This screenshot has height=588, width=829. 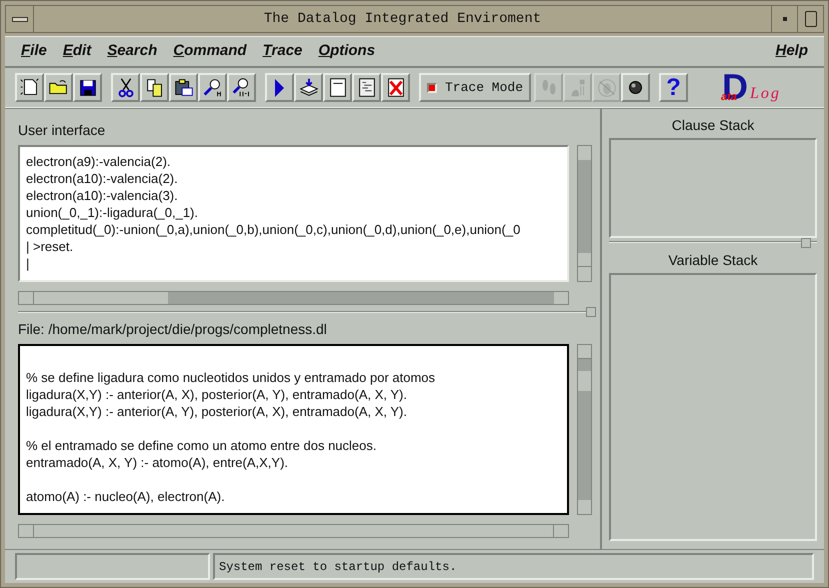 What do you see at coordinates (28, 263) in the screenshot?
I see `console-line: |` at bounding box center [28, 263].